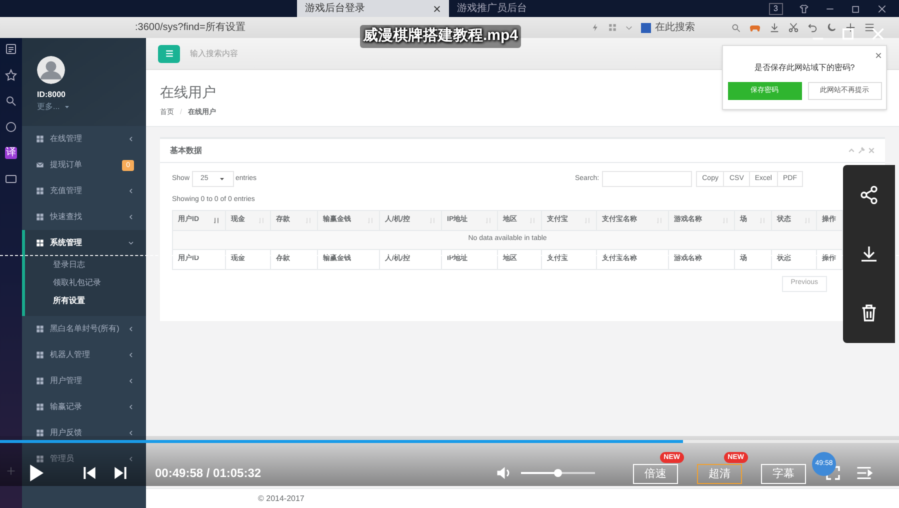 This screenshot has height=508, width=899. I want to click on search-field: 在此搜索, so click(686, 27).